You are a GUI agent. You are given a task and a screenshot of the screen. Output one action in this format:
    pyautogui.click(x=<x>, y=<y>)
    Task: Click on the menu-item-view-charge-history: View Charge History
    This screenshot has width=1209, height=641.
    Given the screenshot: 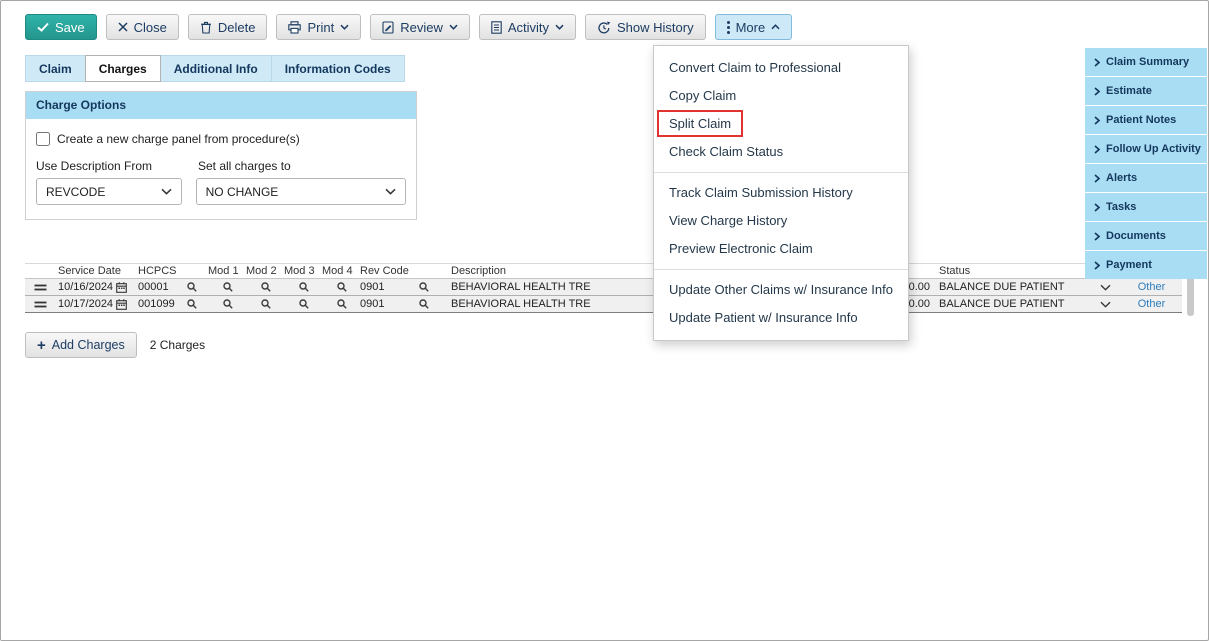 What is the action you would take?
    pyautogui.click(x=781, y=221)
    